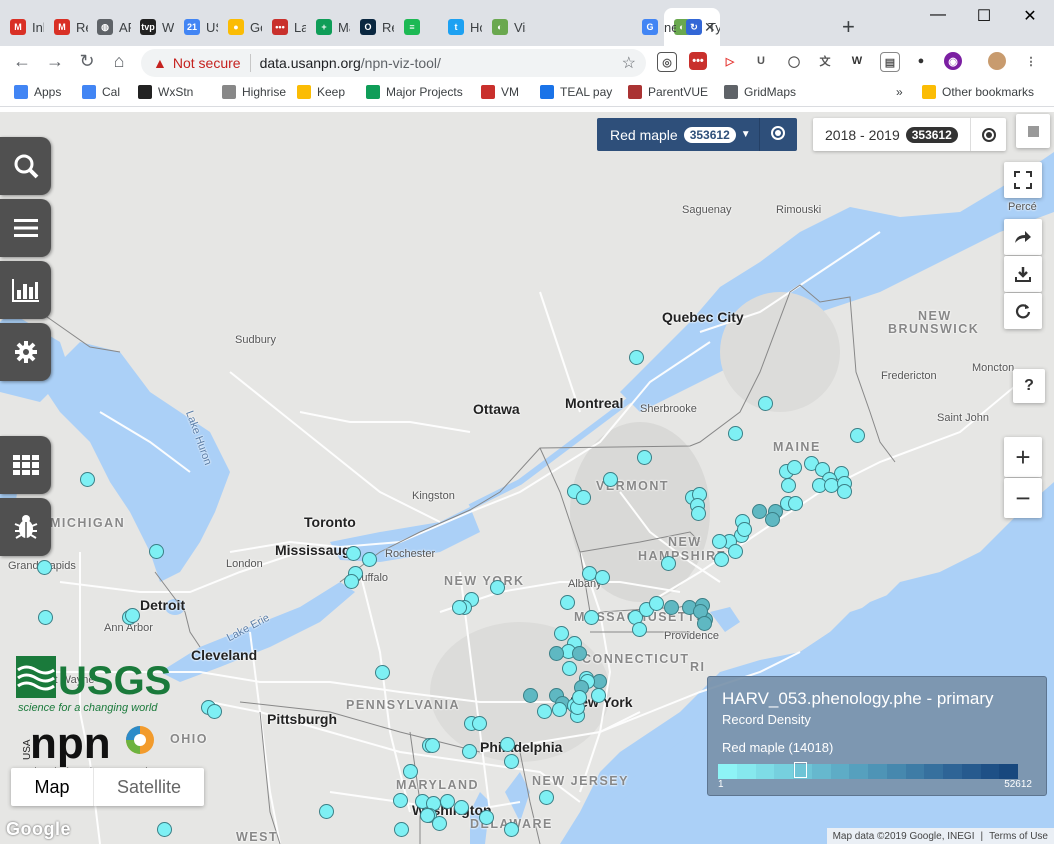  Describe the element at coordinates (87, 61) in the screenshot. I see `reload-icon: ↻` at that location.